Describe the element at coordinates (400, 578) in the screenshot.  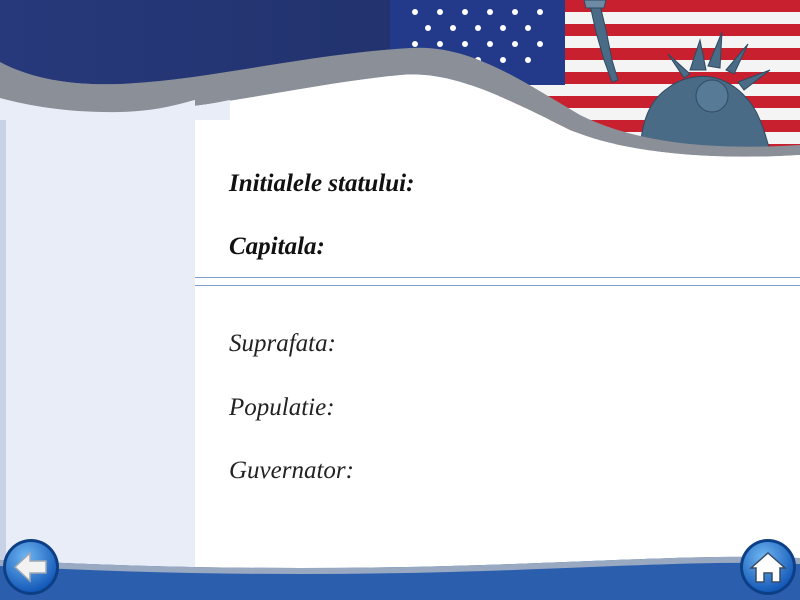
I see `footer-wave` at that location.